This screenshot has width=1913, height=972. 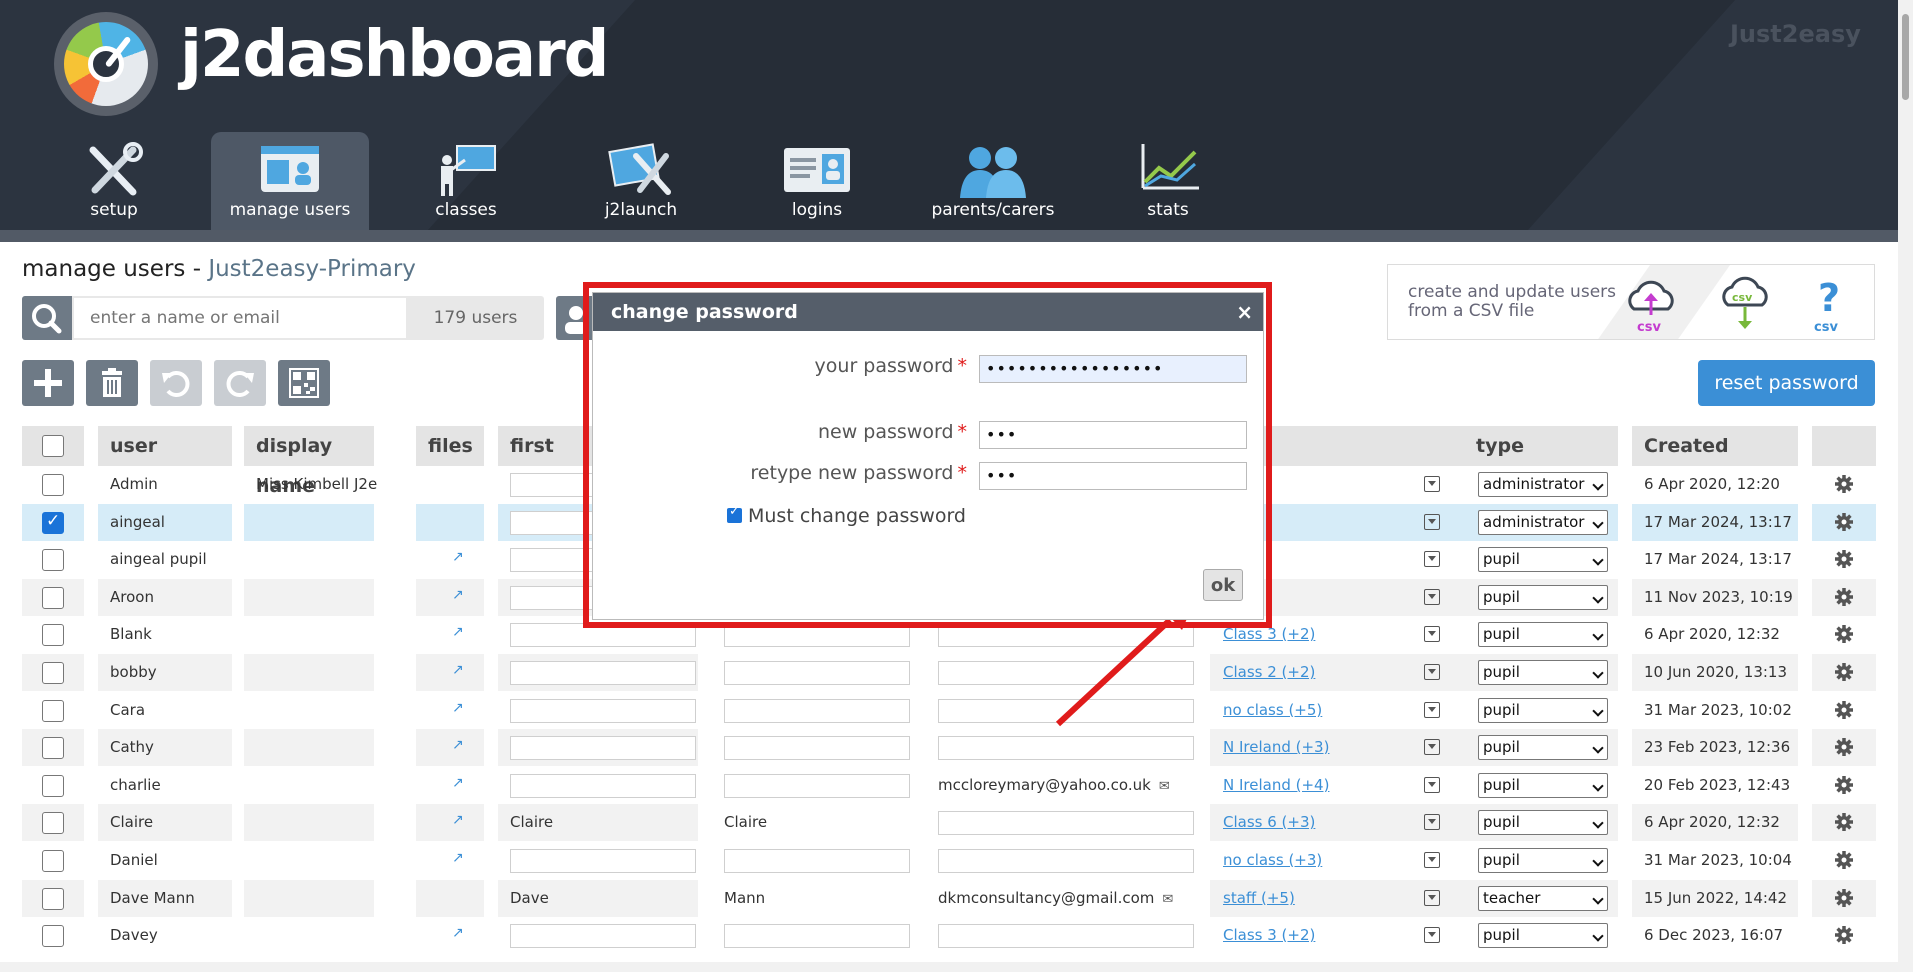 What do you see at coordinates (165, 898) in the screenshot?
I see `user-cell: Dave Mann` at bounding box center [165, 898].